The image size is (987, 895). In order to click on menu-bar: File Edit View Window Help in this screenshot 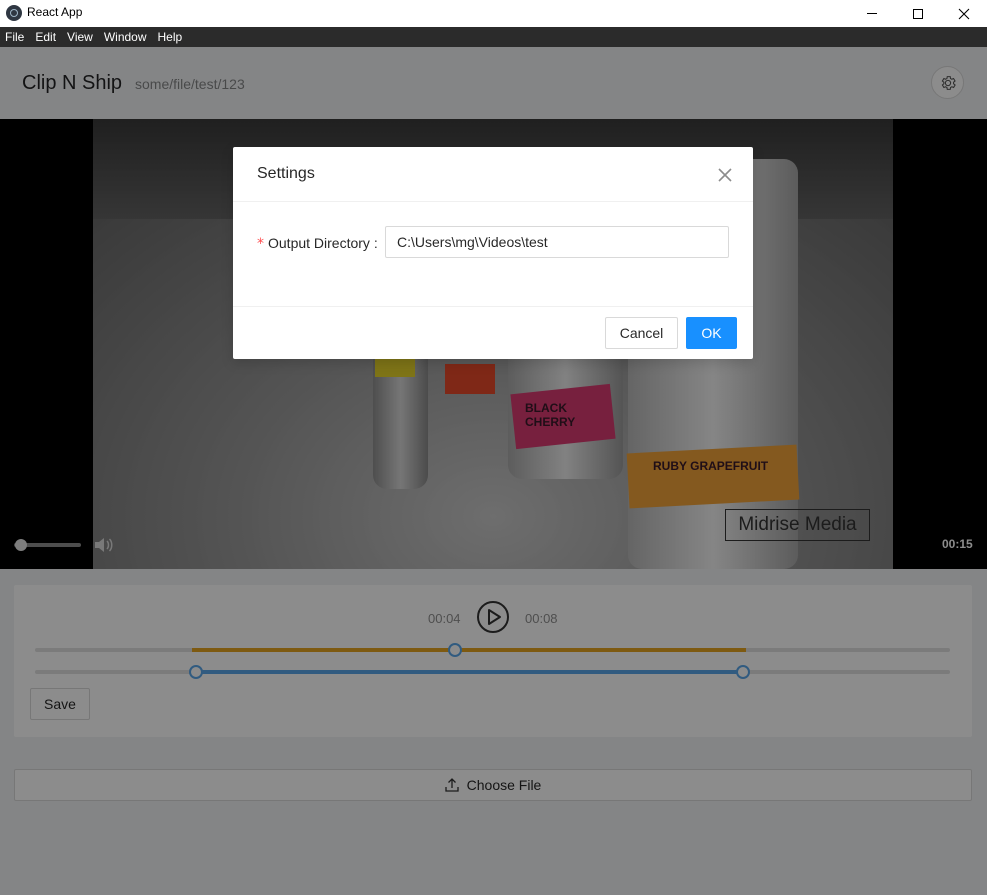, I will do `click(493, 37)`.